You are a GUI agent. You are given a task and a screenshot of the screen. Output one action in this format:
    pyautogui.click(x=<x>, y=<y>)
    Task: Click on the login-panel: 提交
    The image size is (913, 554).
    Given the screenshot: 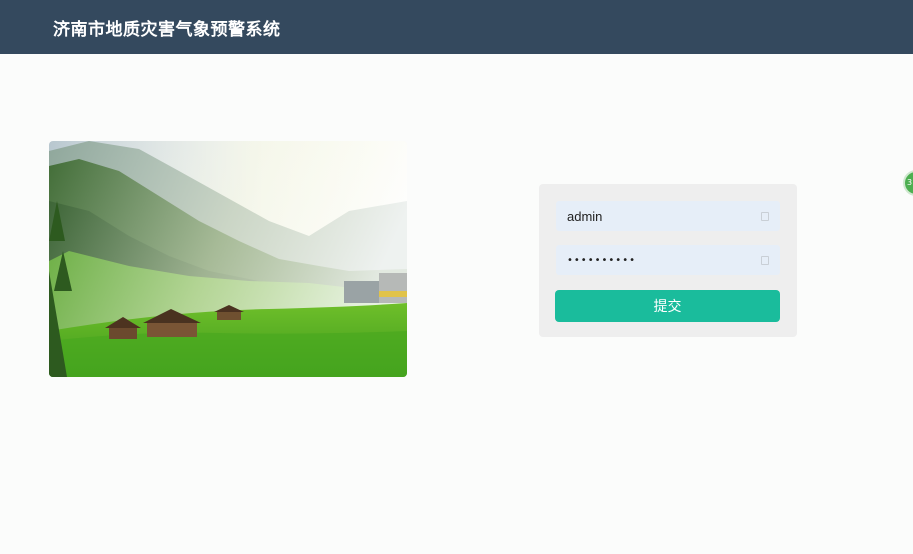 What is the action you would take?
    pyautogui.click(x=668, y=260)
    